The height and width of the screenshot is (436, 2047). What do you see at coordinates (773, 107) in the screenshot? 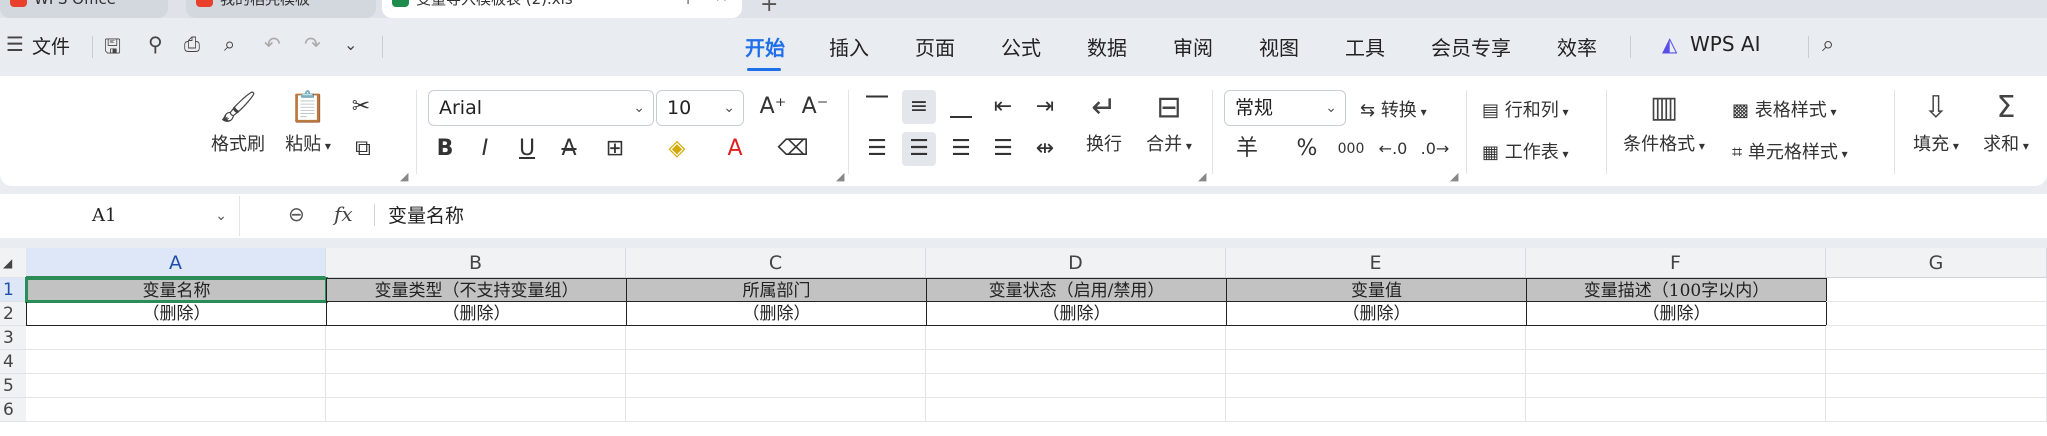
I see `increase-font-icon: A⁺` at bounding box center [773, 107].